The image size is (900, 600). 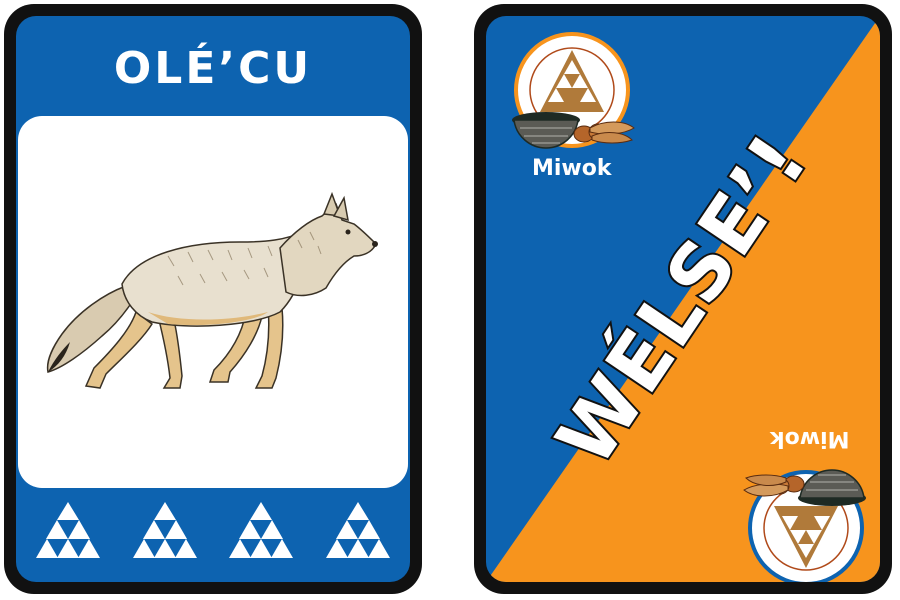 I want to click on coyote-illustration, so click(x=212, y=290).